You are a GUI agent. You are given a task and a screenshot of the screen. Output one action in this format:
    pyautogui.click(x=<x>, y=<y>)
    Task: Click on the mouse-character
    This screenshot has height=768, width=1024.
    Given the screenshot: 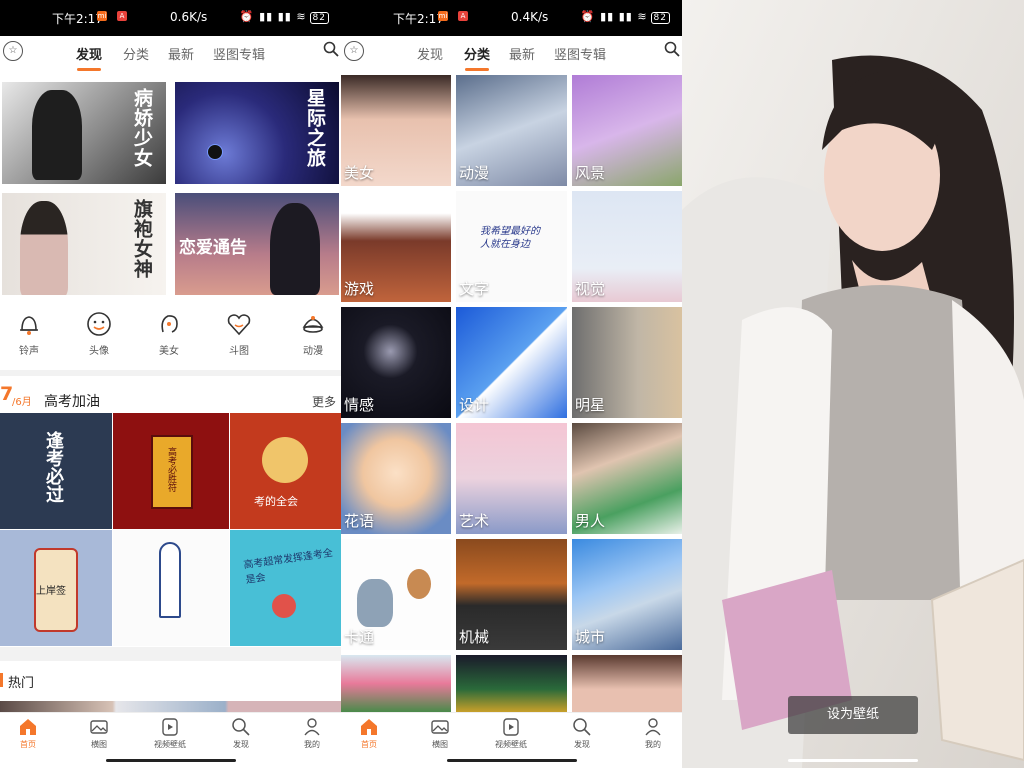 What is the action you would take?
    pyautogui.click(x=419, y=584)
    